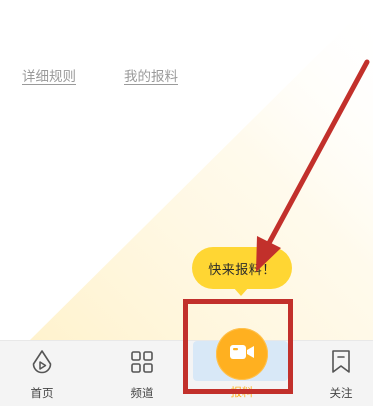 This screenshot has width=373, height=406. I want to click on tooltip-tail, so click(241, 291).